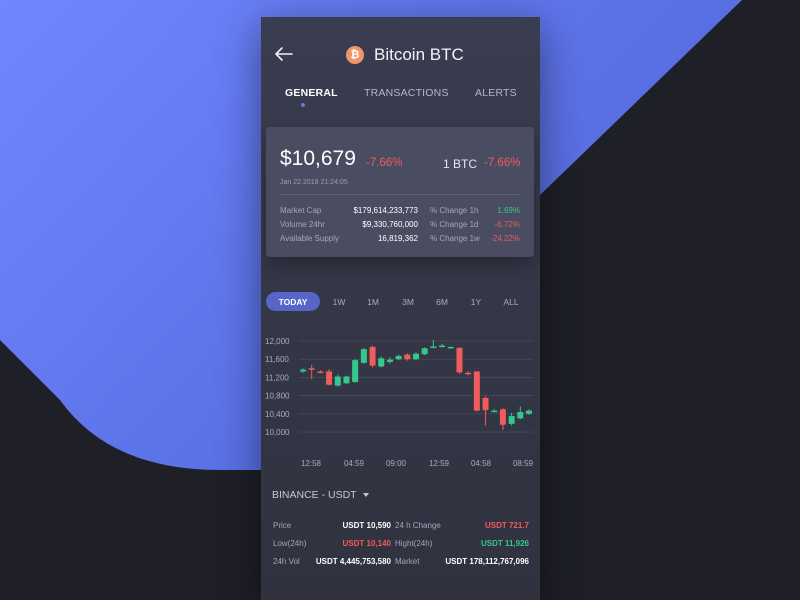  Describe the element at coordinates (286, 561) in the screenshot. I see `market-label: 24h Vol` at that location.